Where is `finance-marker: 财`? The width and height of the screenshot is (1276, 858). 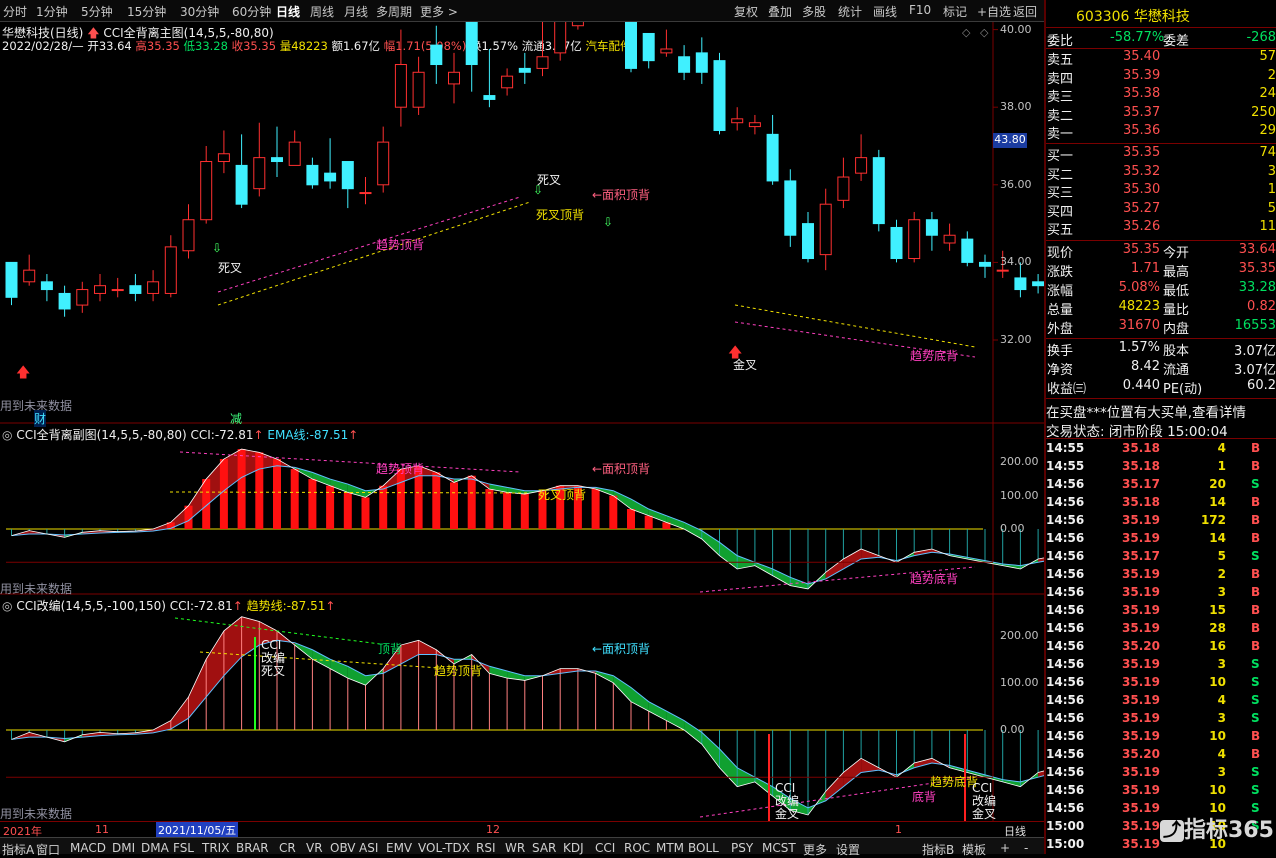
finance-marker: 财 is located at coordinates (40, 418).